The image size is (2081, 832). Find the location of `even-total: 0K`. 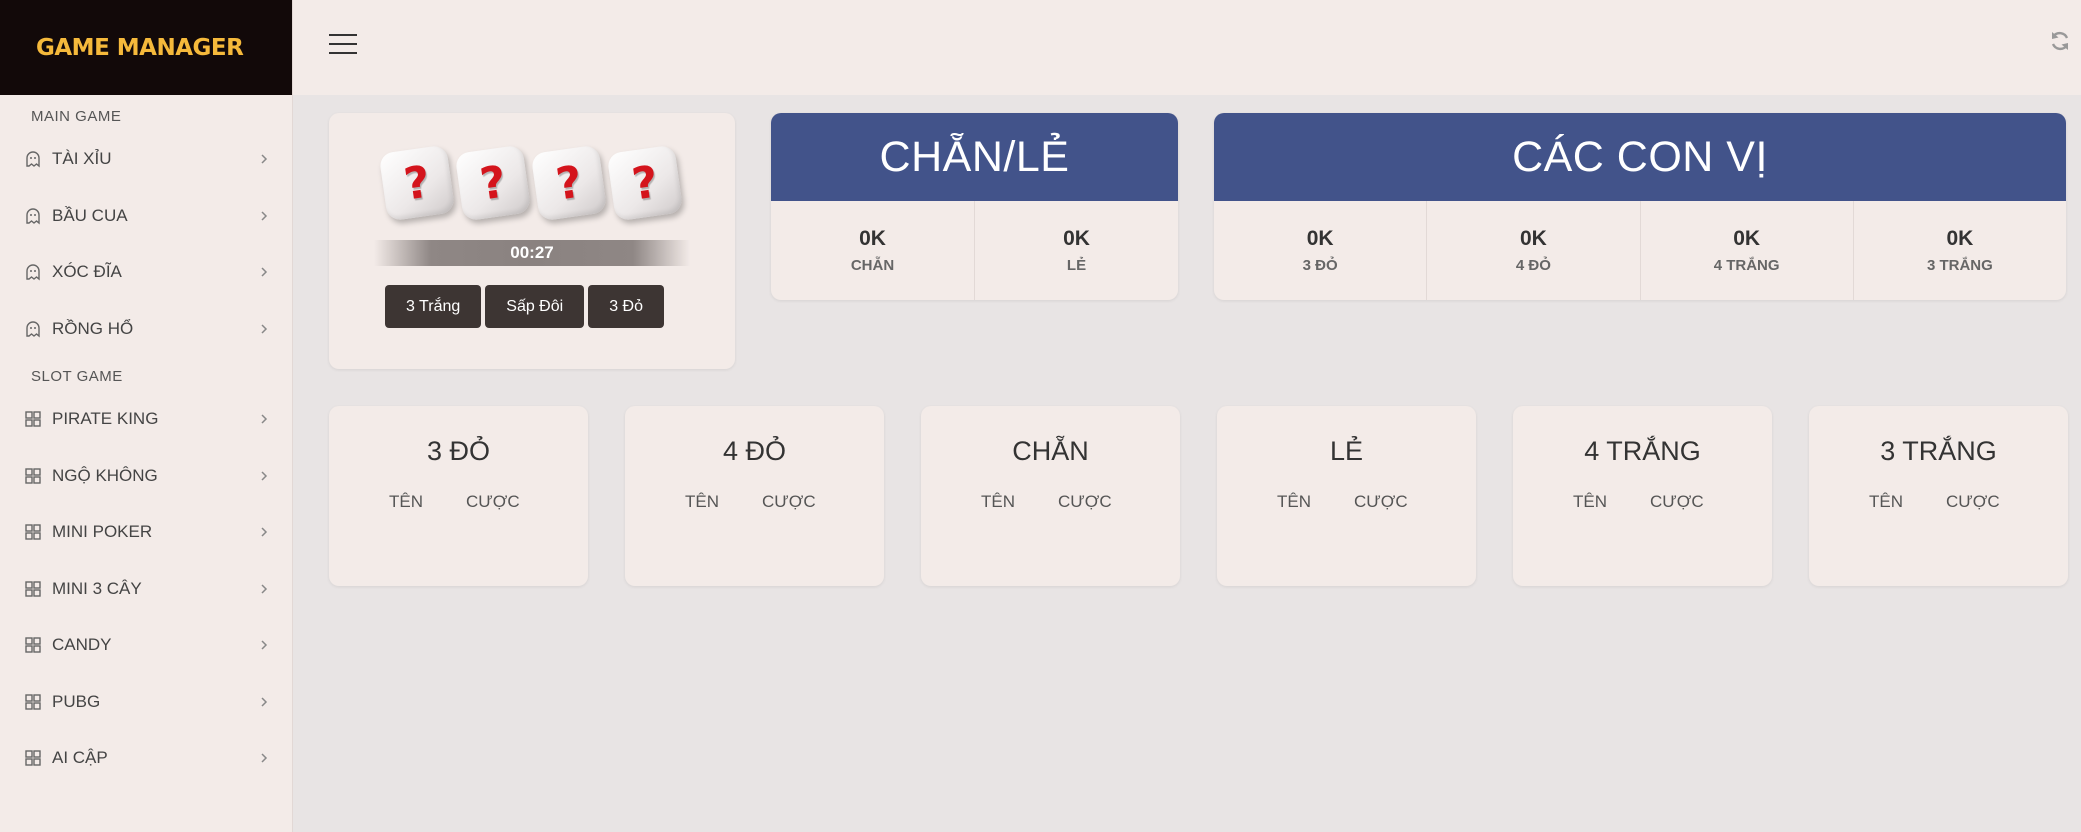

even-total: 0K is located at coordinates (872, 238).